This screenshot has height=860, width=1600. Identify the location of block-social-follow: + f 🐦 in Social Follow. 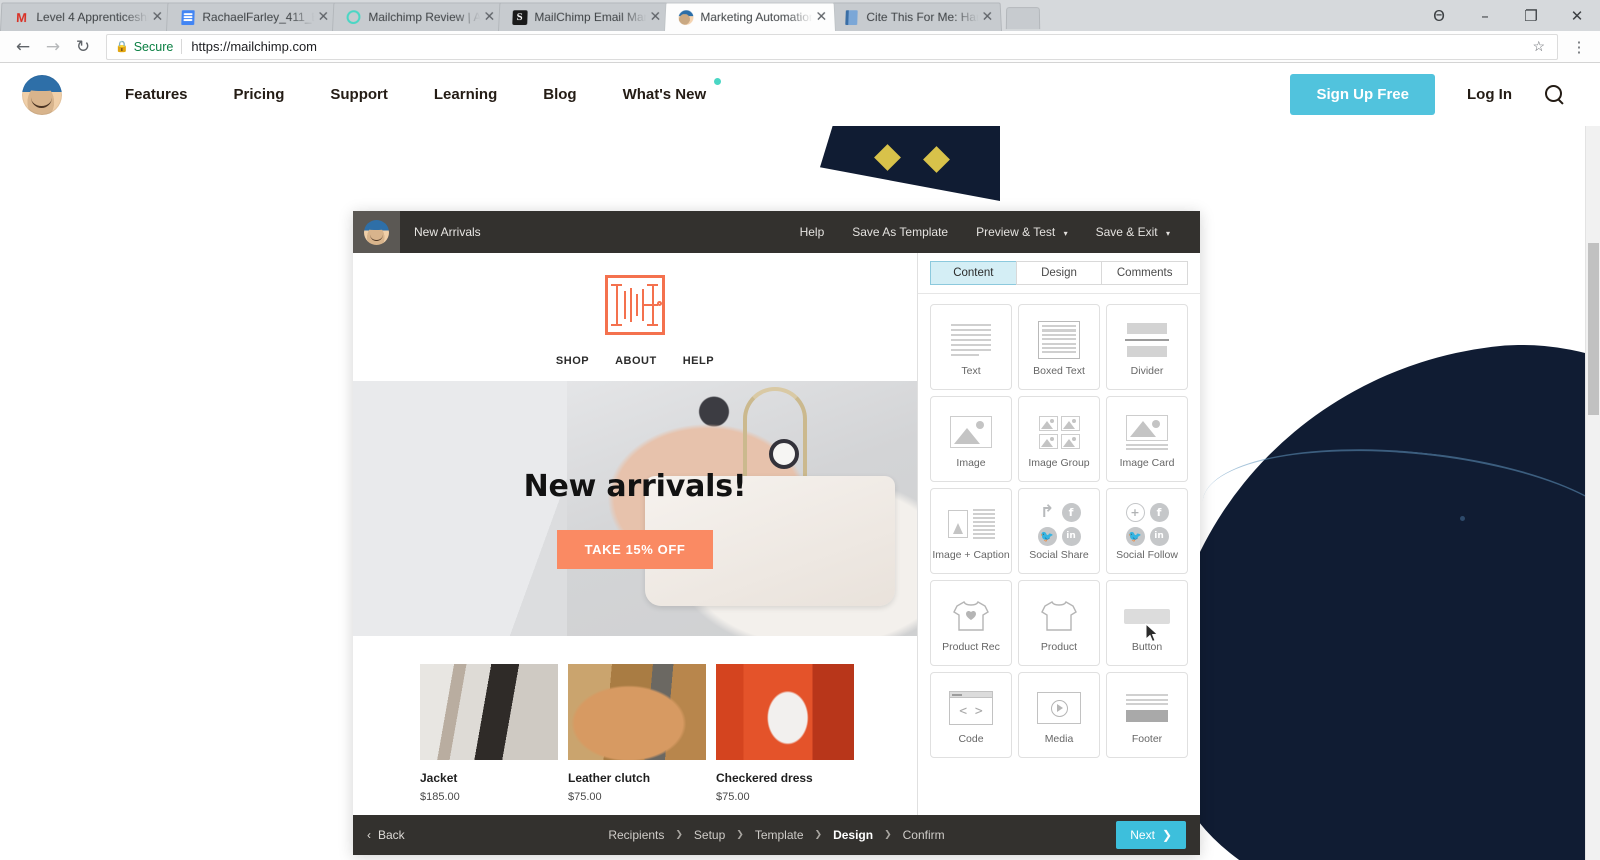
(1147, 531).